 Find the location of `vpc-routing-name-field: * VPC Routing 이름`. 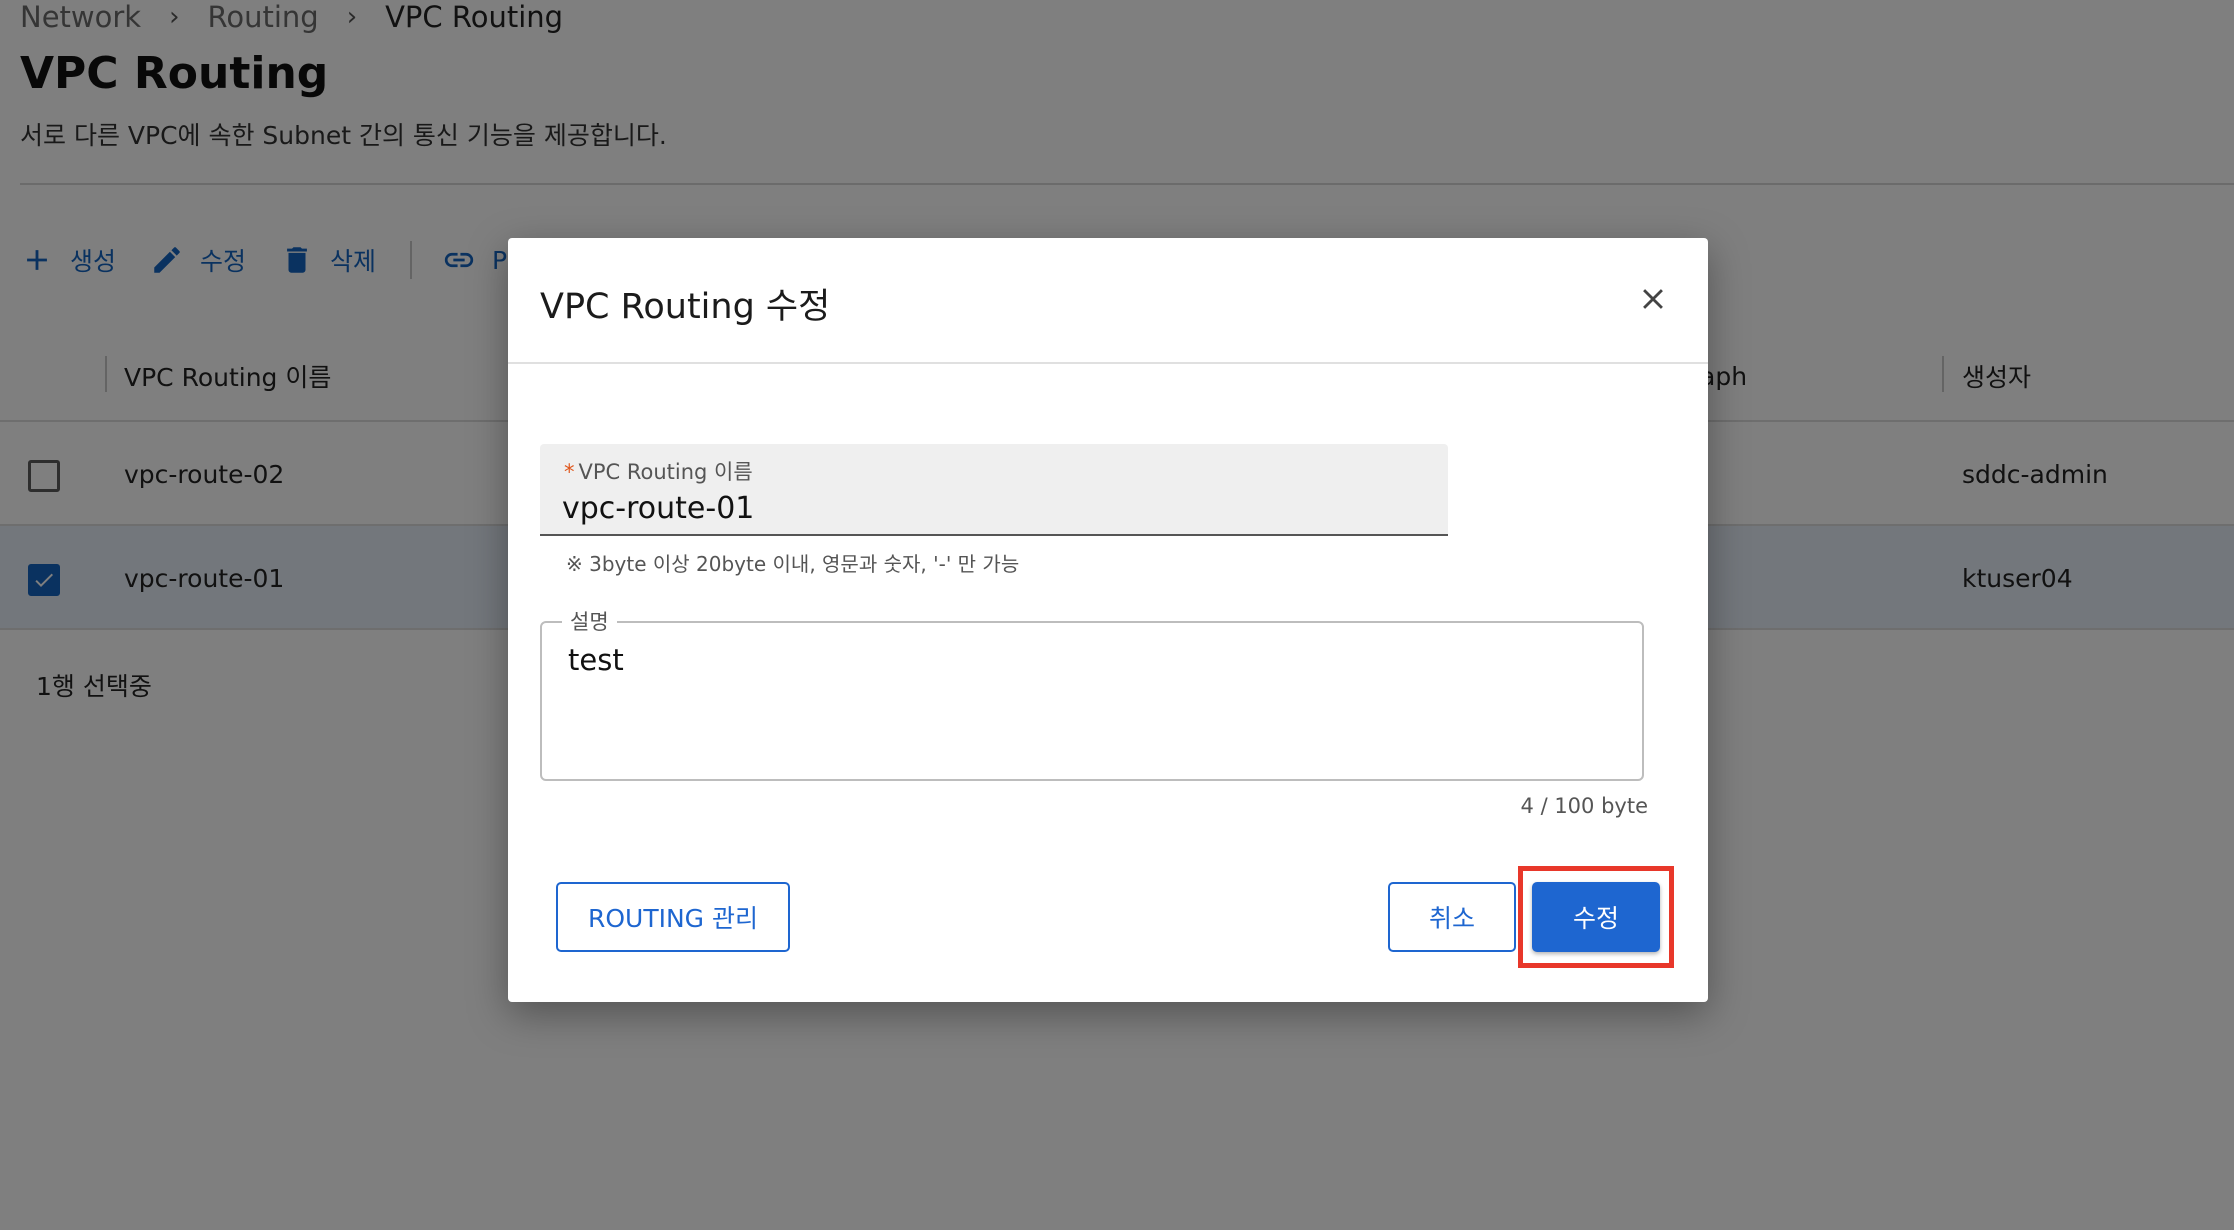

vpc-routing-name-field: * VPC Routing 이름 is located at coordinates (994, 490).